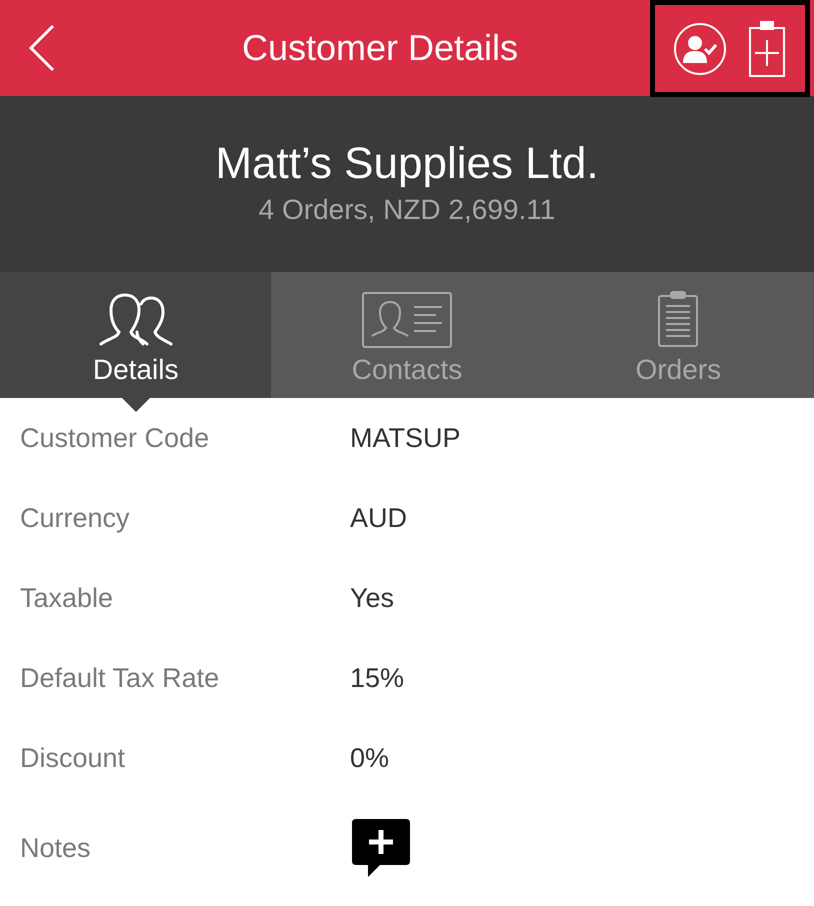 This screenshot has height=906, width=814. I want to click on field-label: Taxable, so click(66, 598).